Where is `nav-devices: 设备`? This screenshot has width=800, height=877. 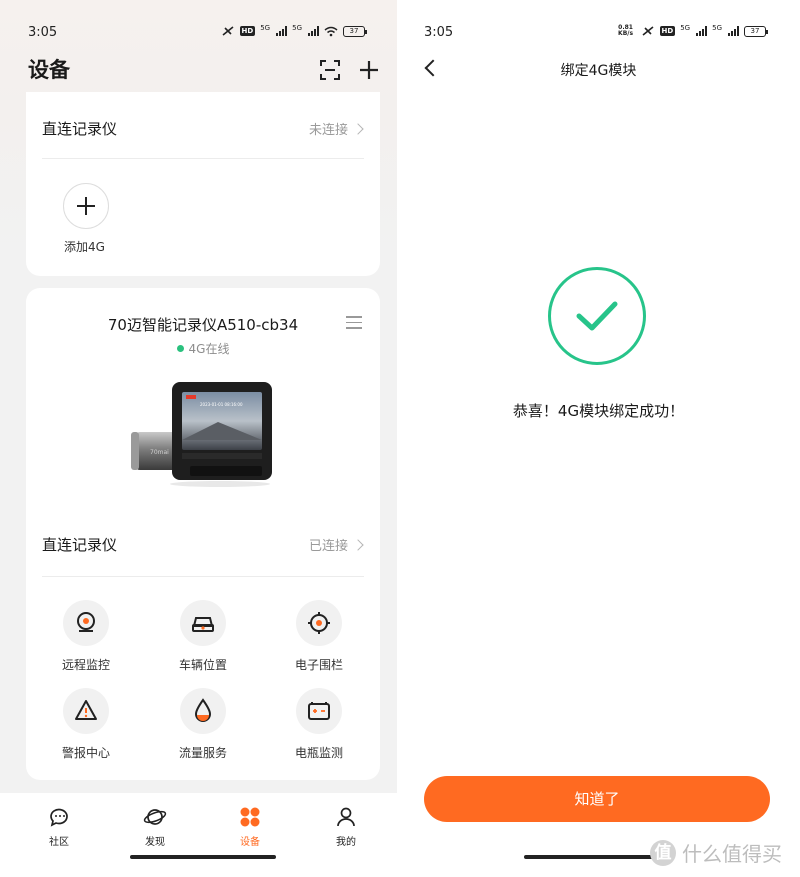 nav-devices: 设备 is located at coordinates (250, 826).